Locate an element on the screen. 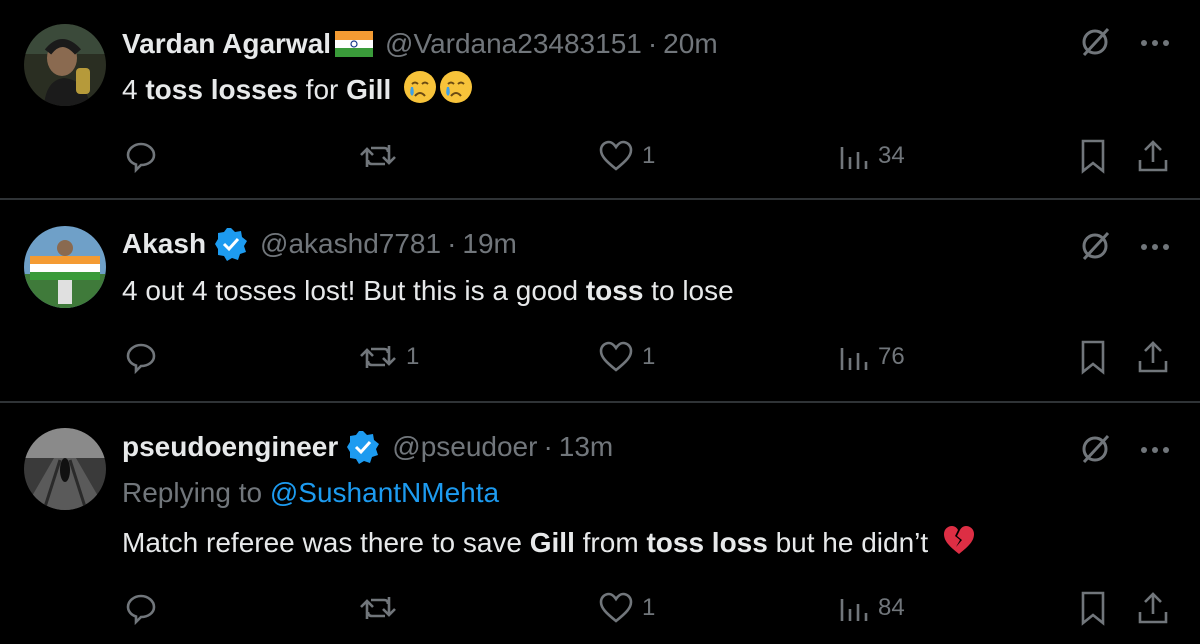 The image size is (1200, 644). display-name: Vardan Agarwal is located at coordinates (226, 44).